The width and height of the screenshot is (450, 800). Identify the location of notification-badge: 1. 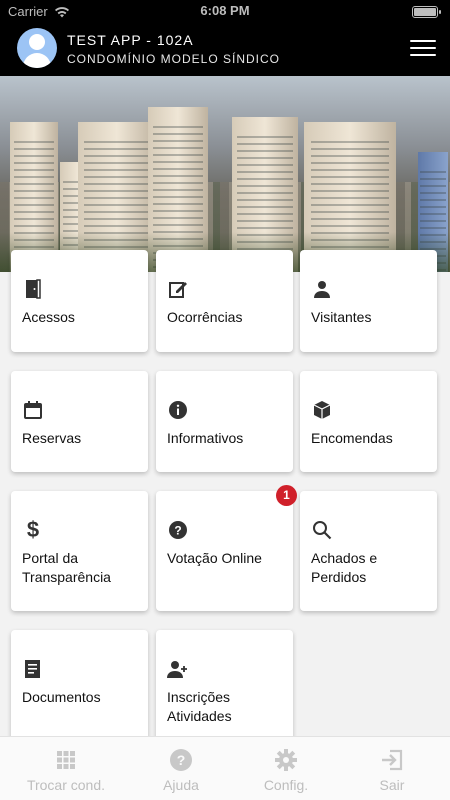
(286, 495).